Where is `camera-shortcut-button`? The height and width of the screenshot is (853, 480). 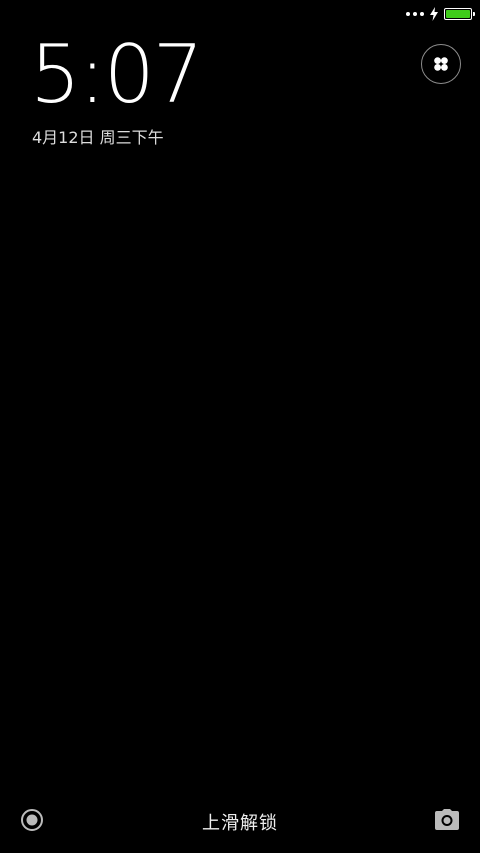 camera-shortcut-button is located at coordinates (447, 820).